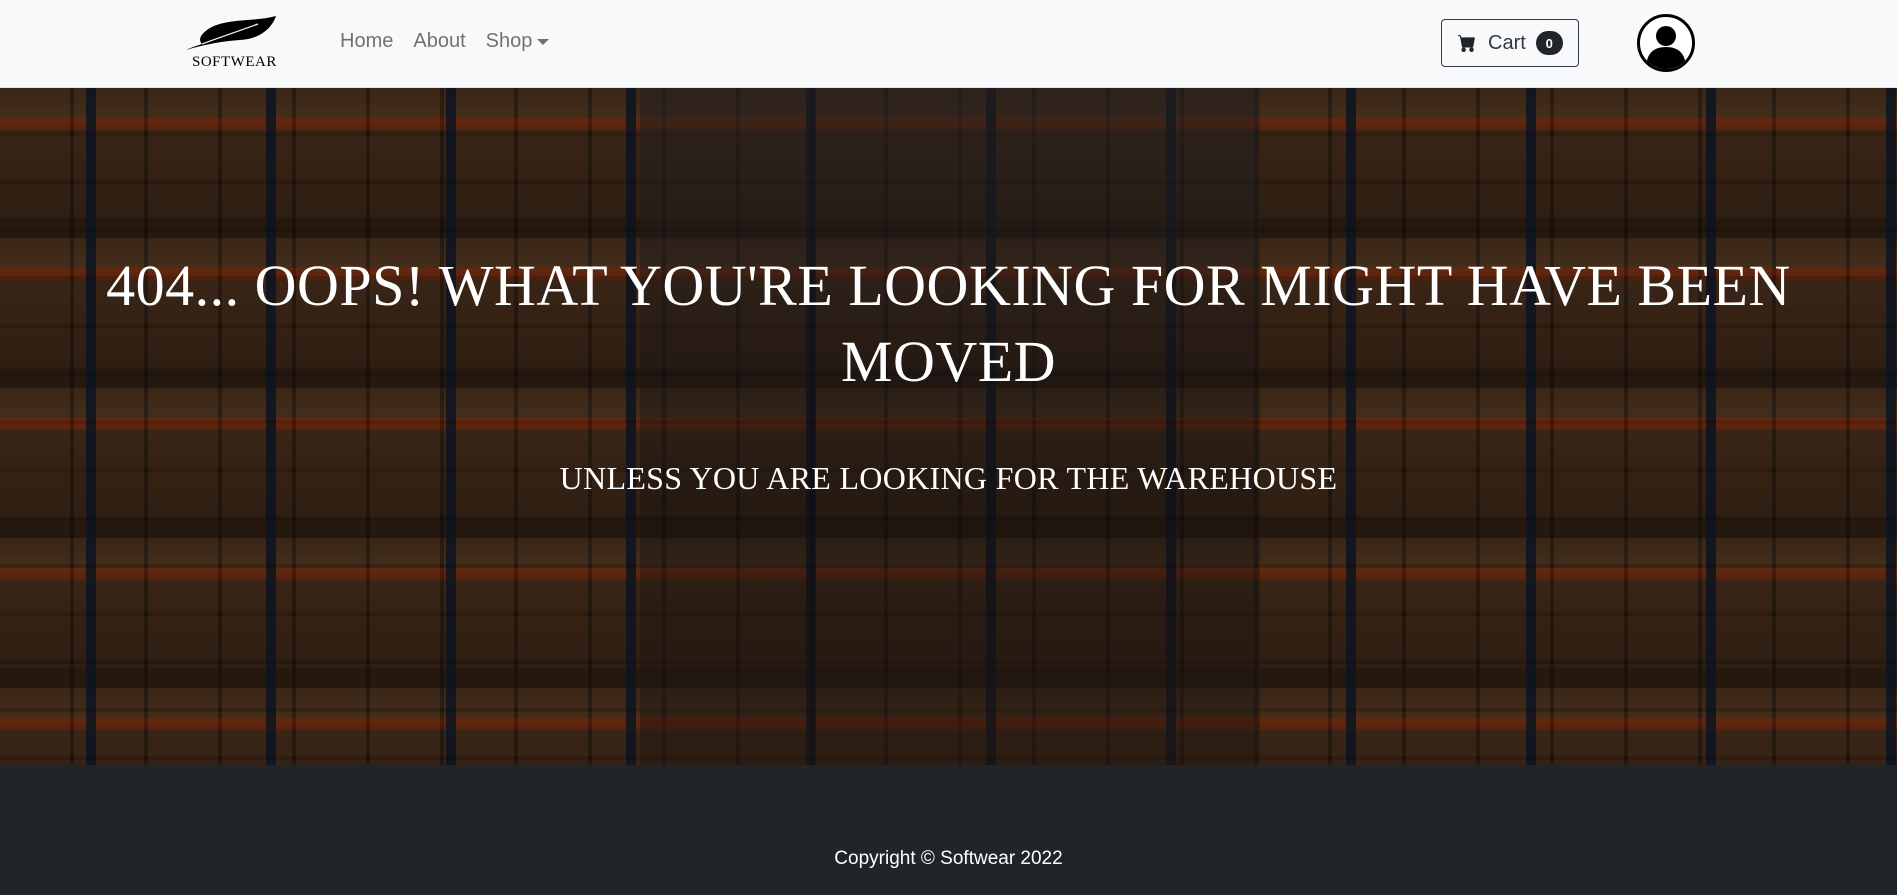  I want to click on copyright-text: Copyright © Softwear 2022, so click(948, 858).